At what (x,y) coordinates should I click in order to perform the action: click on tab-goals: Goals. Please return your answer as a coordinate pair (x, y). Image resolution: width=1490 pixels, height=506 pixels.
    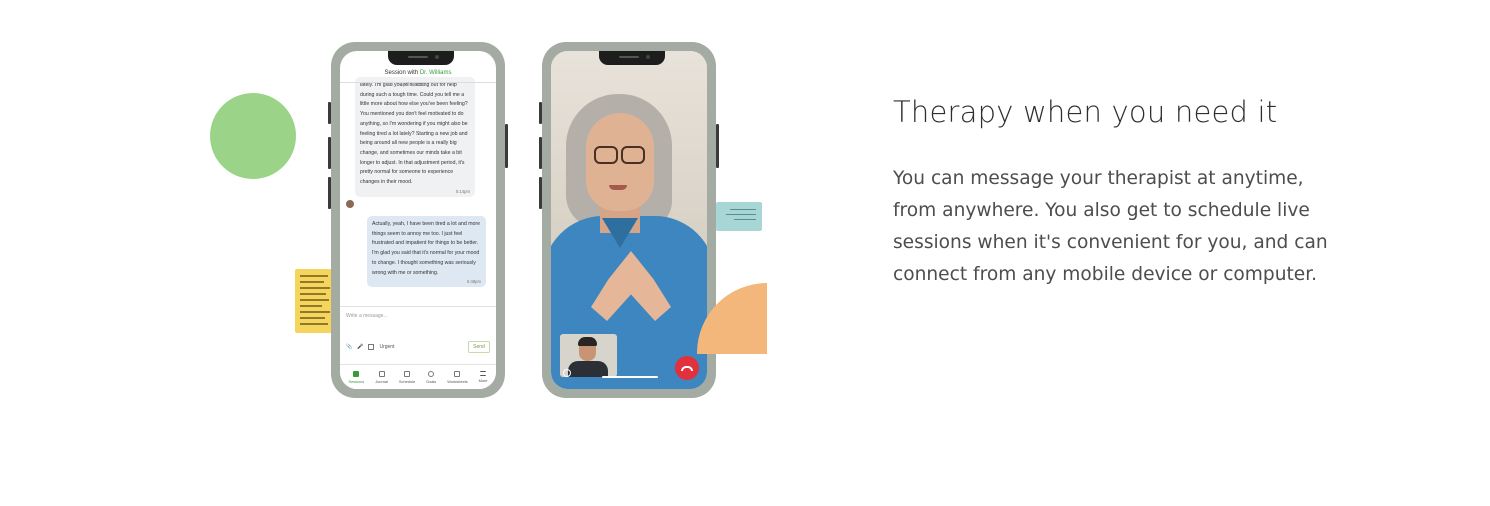
    Looking at the image, I should click on (431, 377).